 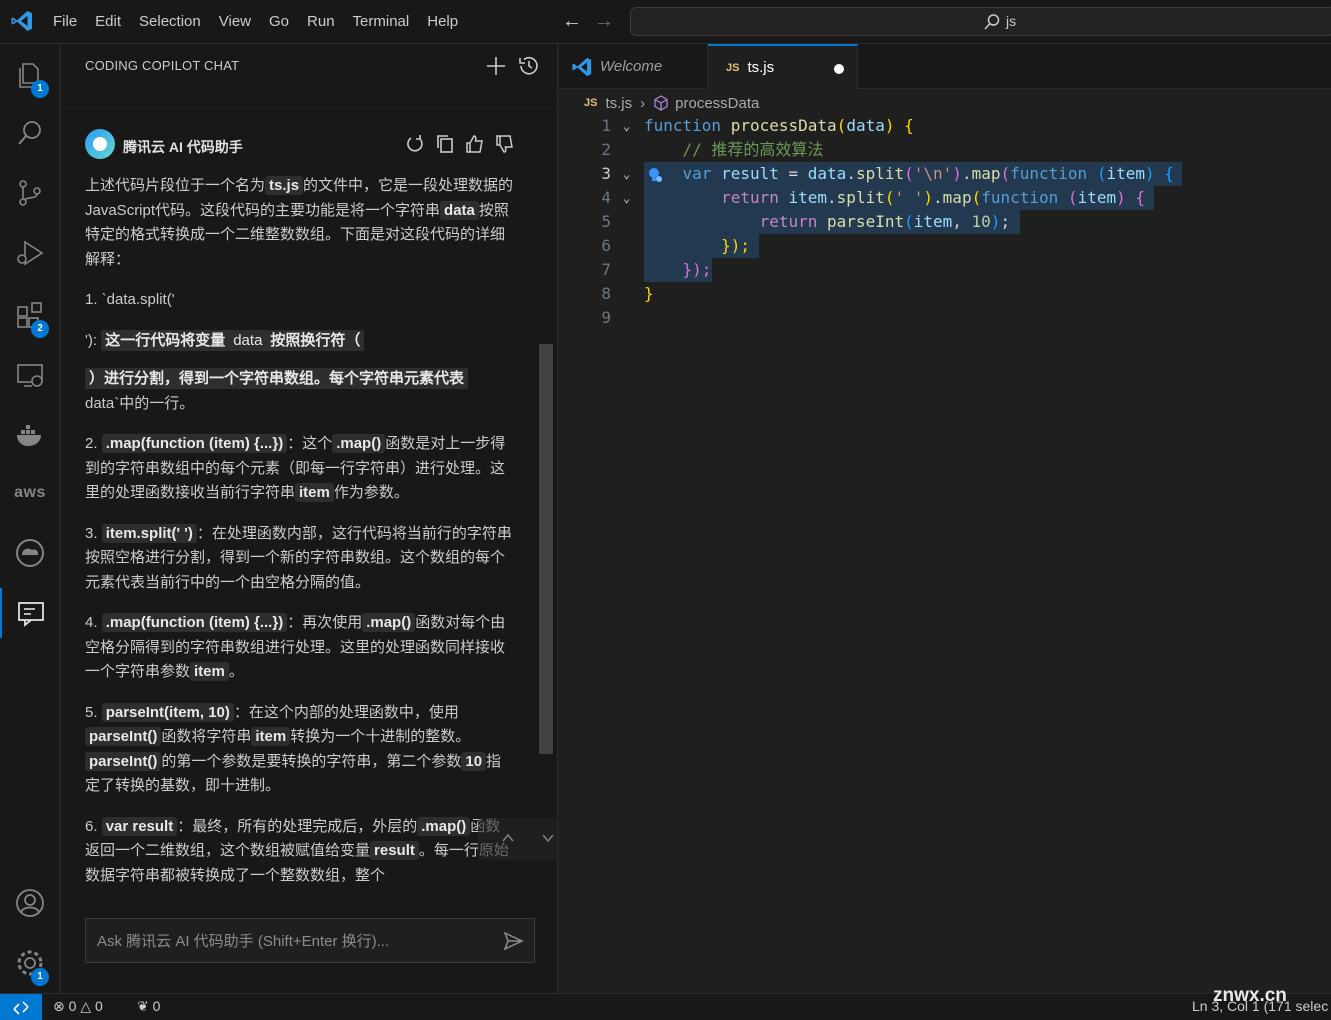 I want to click on menu-help: Help, so click(x=442, y=22).